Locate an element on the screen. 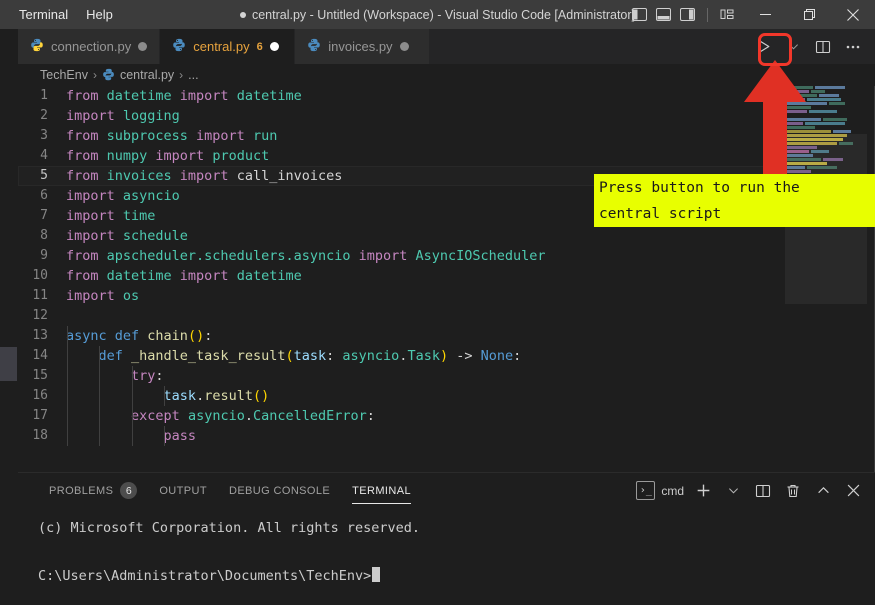 This screenshot has width=875, height=605. code-token: os is located at coordinates (131, 296).